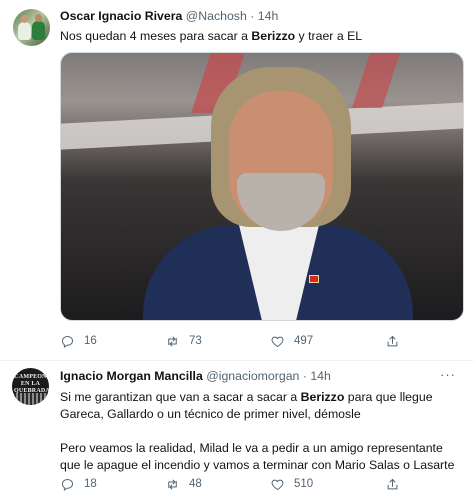 The image size is (474, 495). What do you see at coordinates (314, 279) in the screenshot?
I see `photo-flag-pin` at bounding box center [314, 279].